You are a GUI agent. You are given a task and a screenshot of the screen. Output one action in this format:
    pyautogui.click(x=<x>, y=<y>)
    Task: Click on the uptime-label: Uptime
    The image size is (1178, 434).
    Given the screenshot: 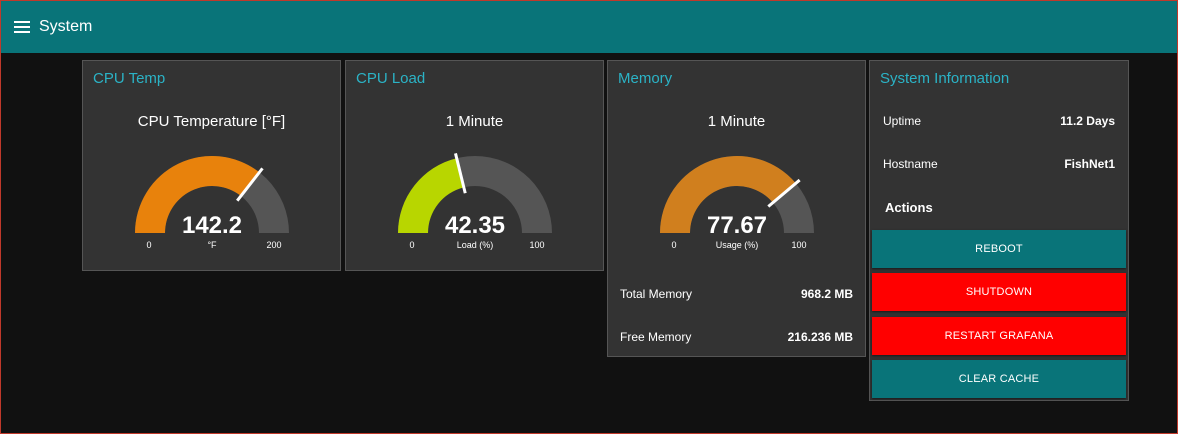 What is the action you would take?
    pyautogui.click(x=902, y=121)
    